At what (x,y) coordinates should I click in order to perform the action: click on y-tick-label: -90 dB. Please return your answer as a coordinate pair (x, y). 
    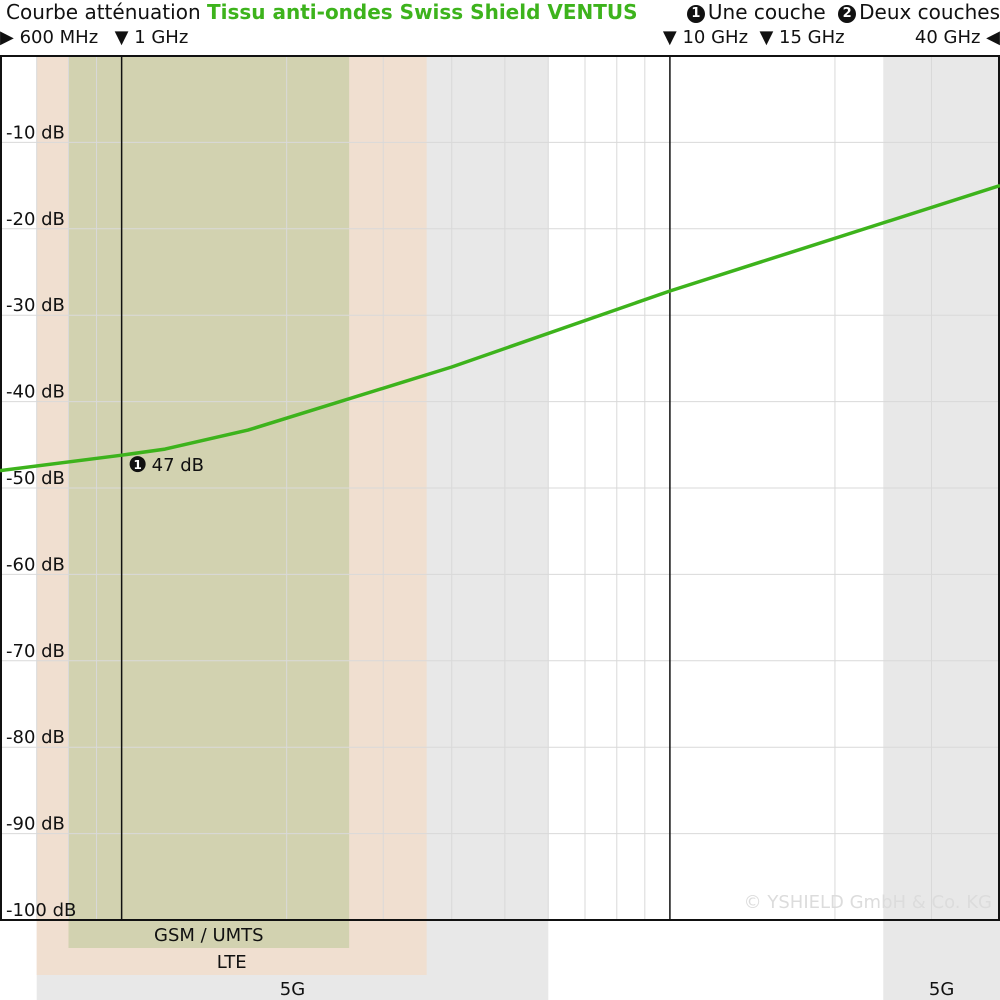
    Looking at the image, I should click on (35, 824).